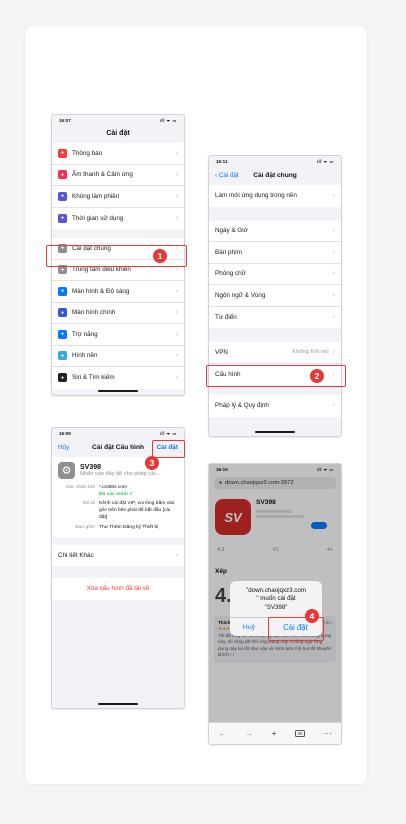 The width and height of the screenshot is (406, 824). What do you see at coordinates (85, 527) in the screenshot?
I see `contains-key: Bao gồm` at bounding box center [85, 527].